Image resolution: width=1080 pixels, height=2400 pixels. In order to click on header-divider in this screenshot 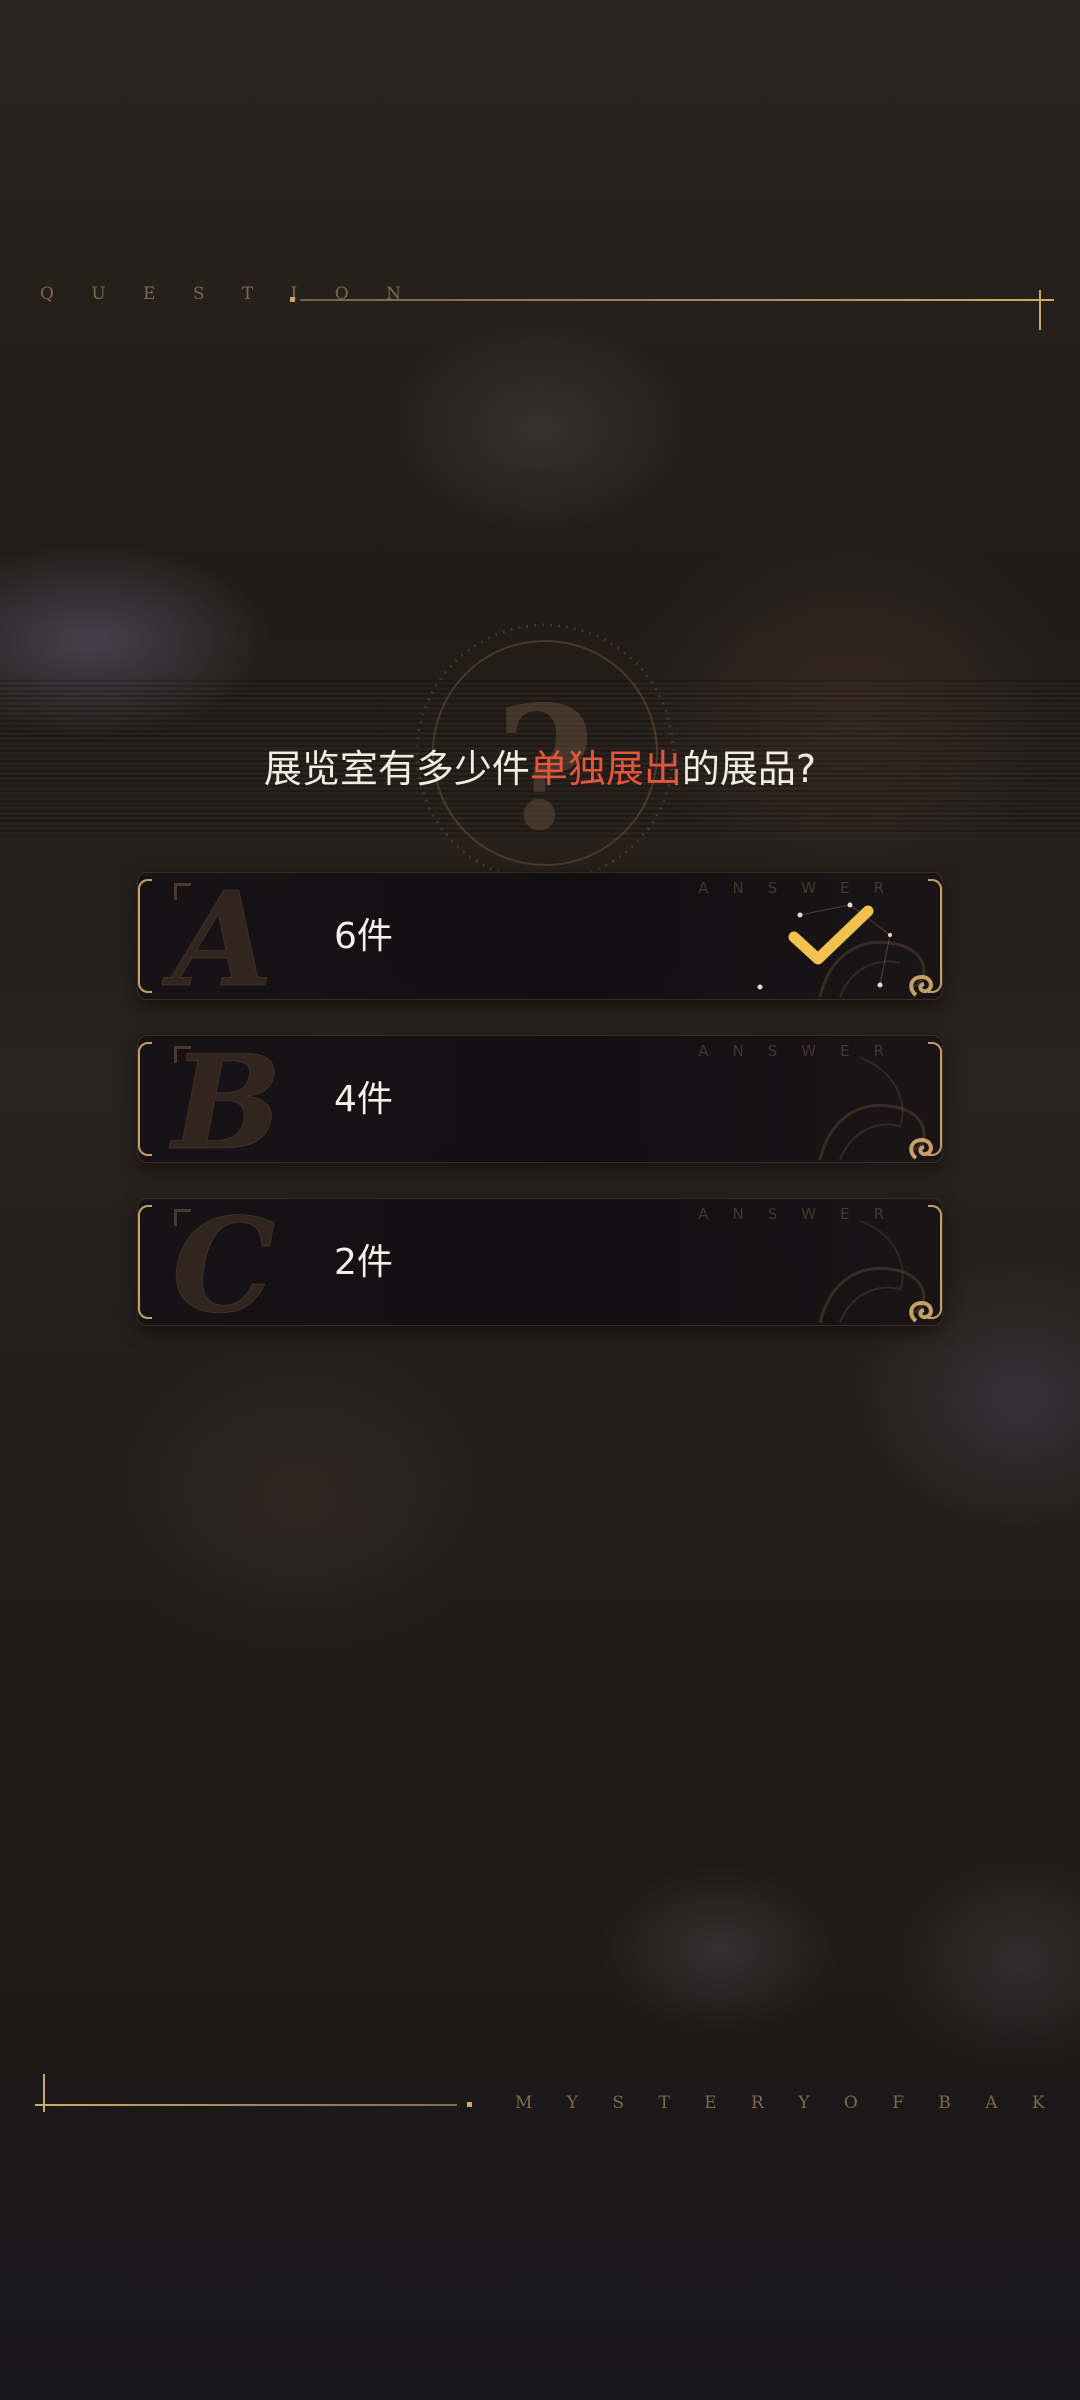, I will do `click(670, 300)`.